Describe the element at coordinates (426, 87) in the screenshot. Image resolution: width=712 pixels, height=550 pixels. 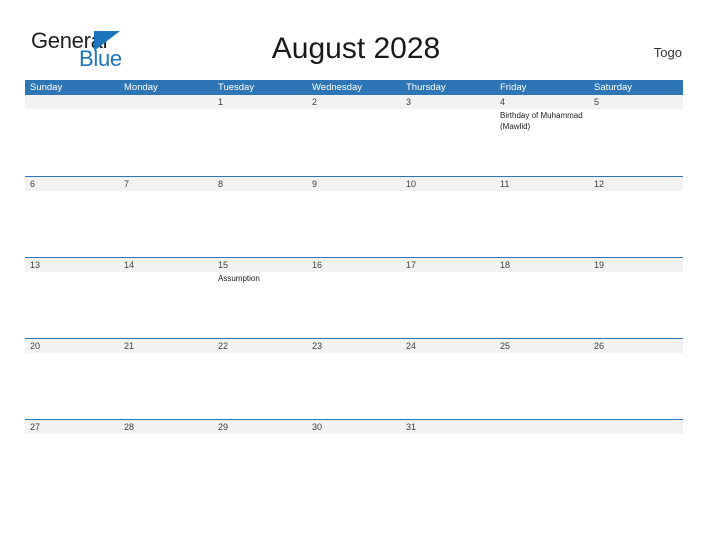
I see `weekday-header-thursday: Thursday` at that location.